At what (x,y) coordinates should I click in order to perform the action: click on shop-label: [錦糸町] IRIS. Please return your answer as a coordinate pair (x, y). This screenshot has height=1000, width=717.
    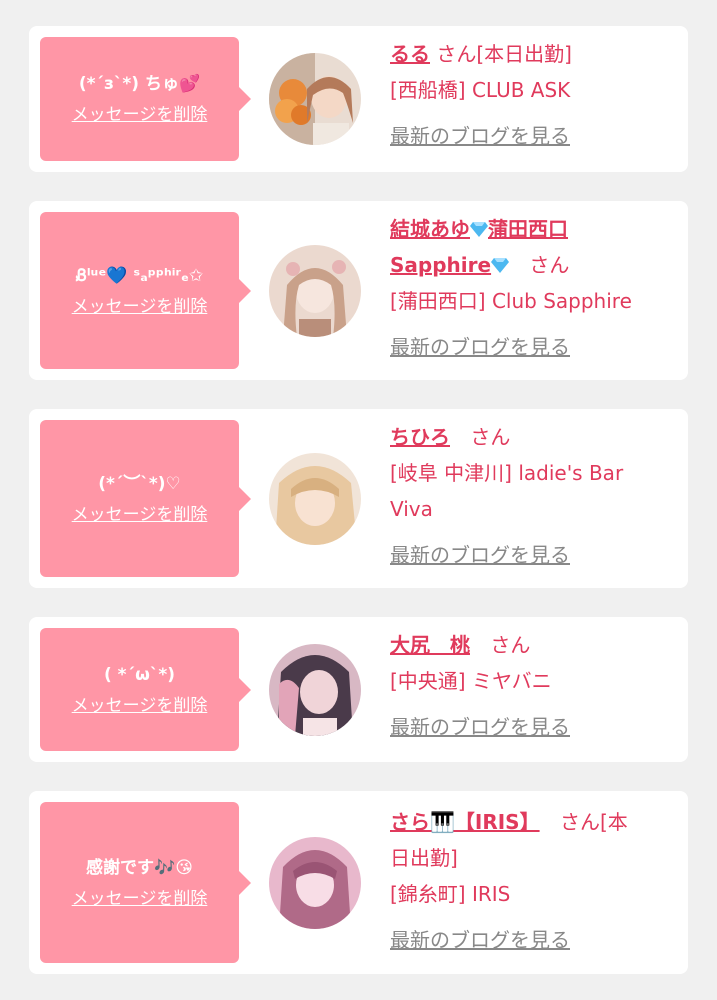
    Looking at the image, I should click on (450, 894).